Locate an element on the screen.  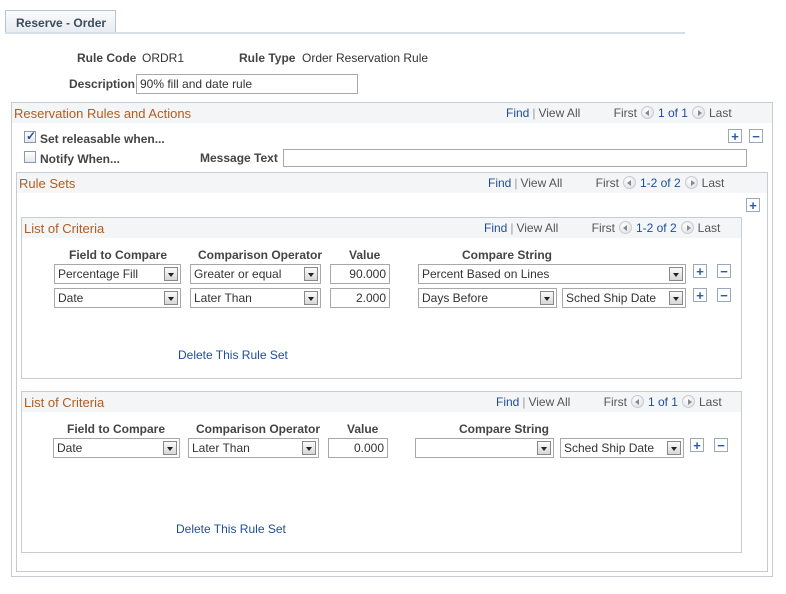
tab-underline is located at coordinates (345, 33).